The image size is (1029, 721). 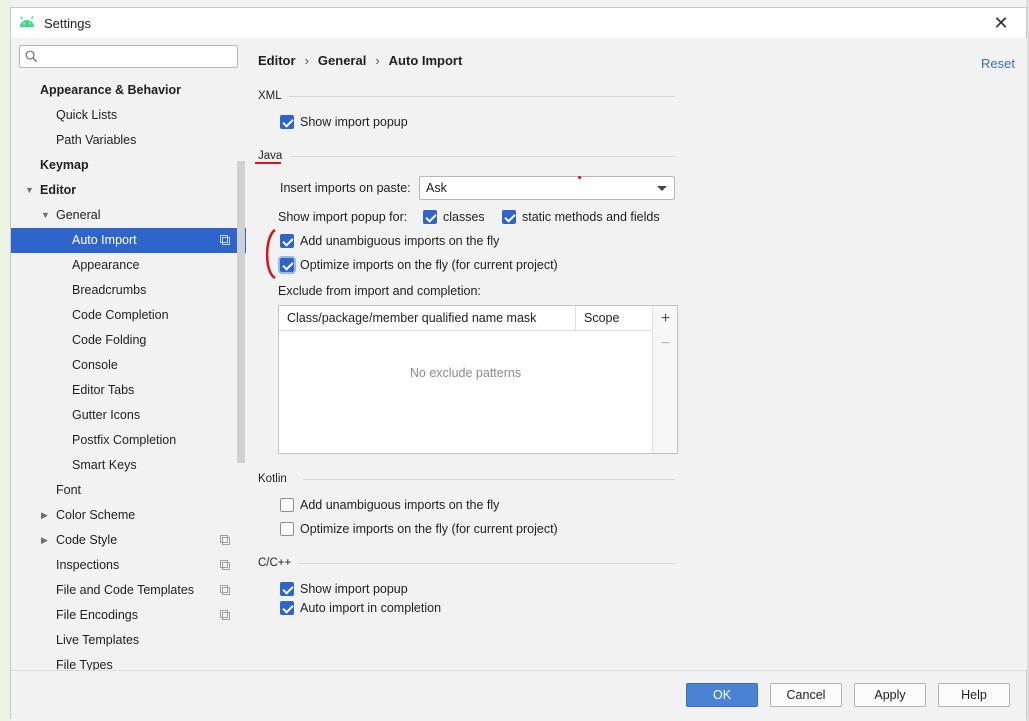 I want to click on sidebar-item-keymap: Keymap, so click(x=128, y=165).